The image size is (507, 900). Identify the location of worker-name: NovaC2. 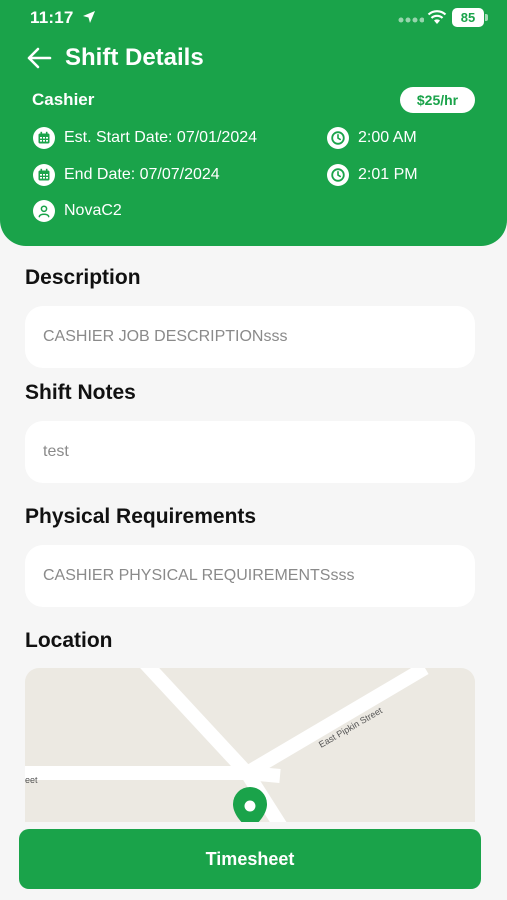
(93, 210).